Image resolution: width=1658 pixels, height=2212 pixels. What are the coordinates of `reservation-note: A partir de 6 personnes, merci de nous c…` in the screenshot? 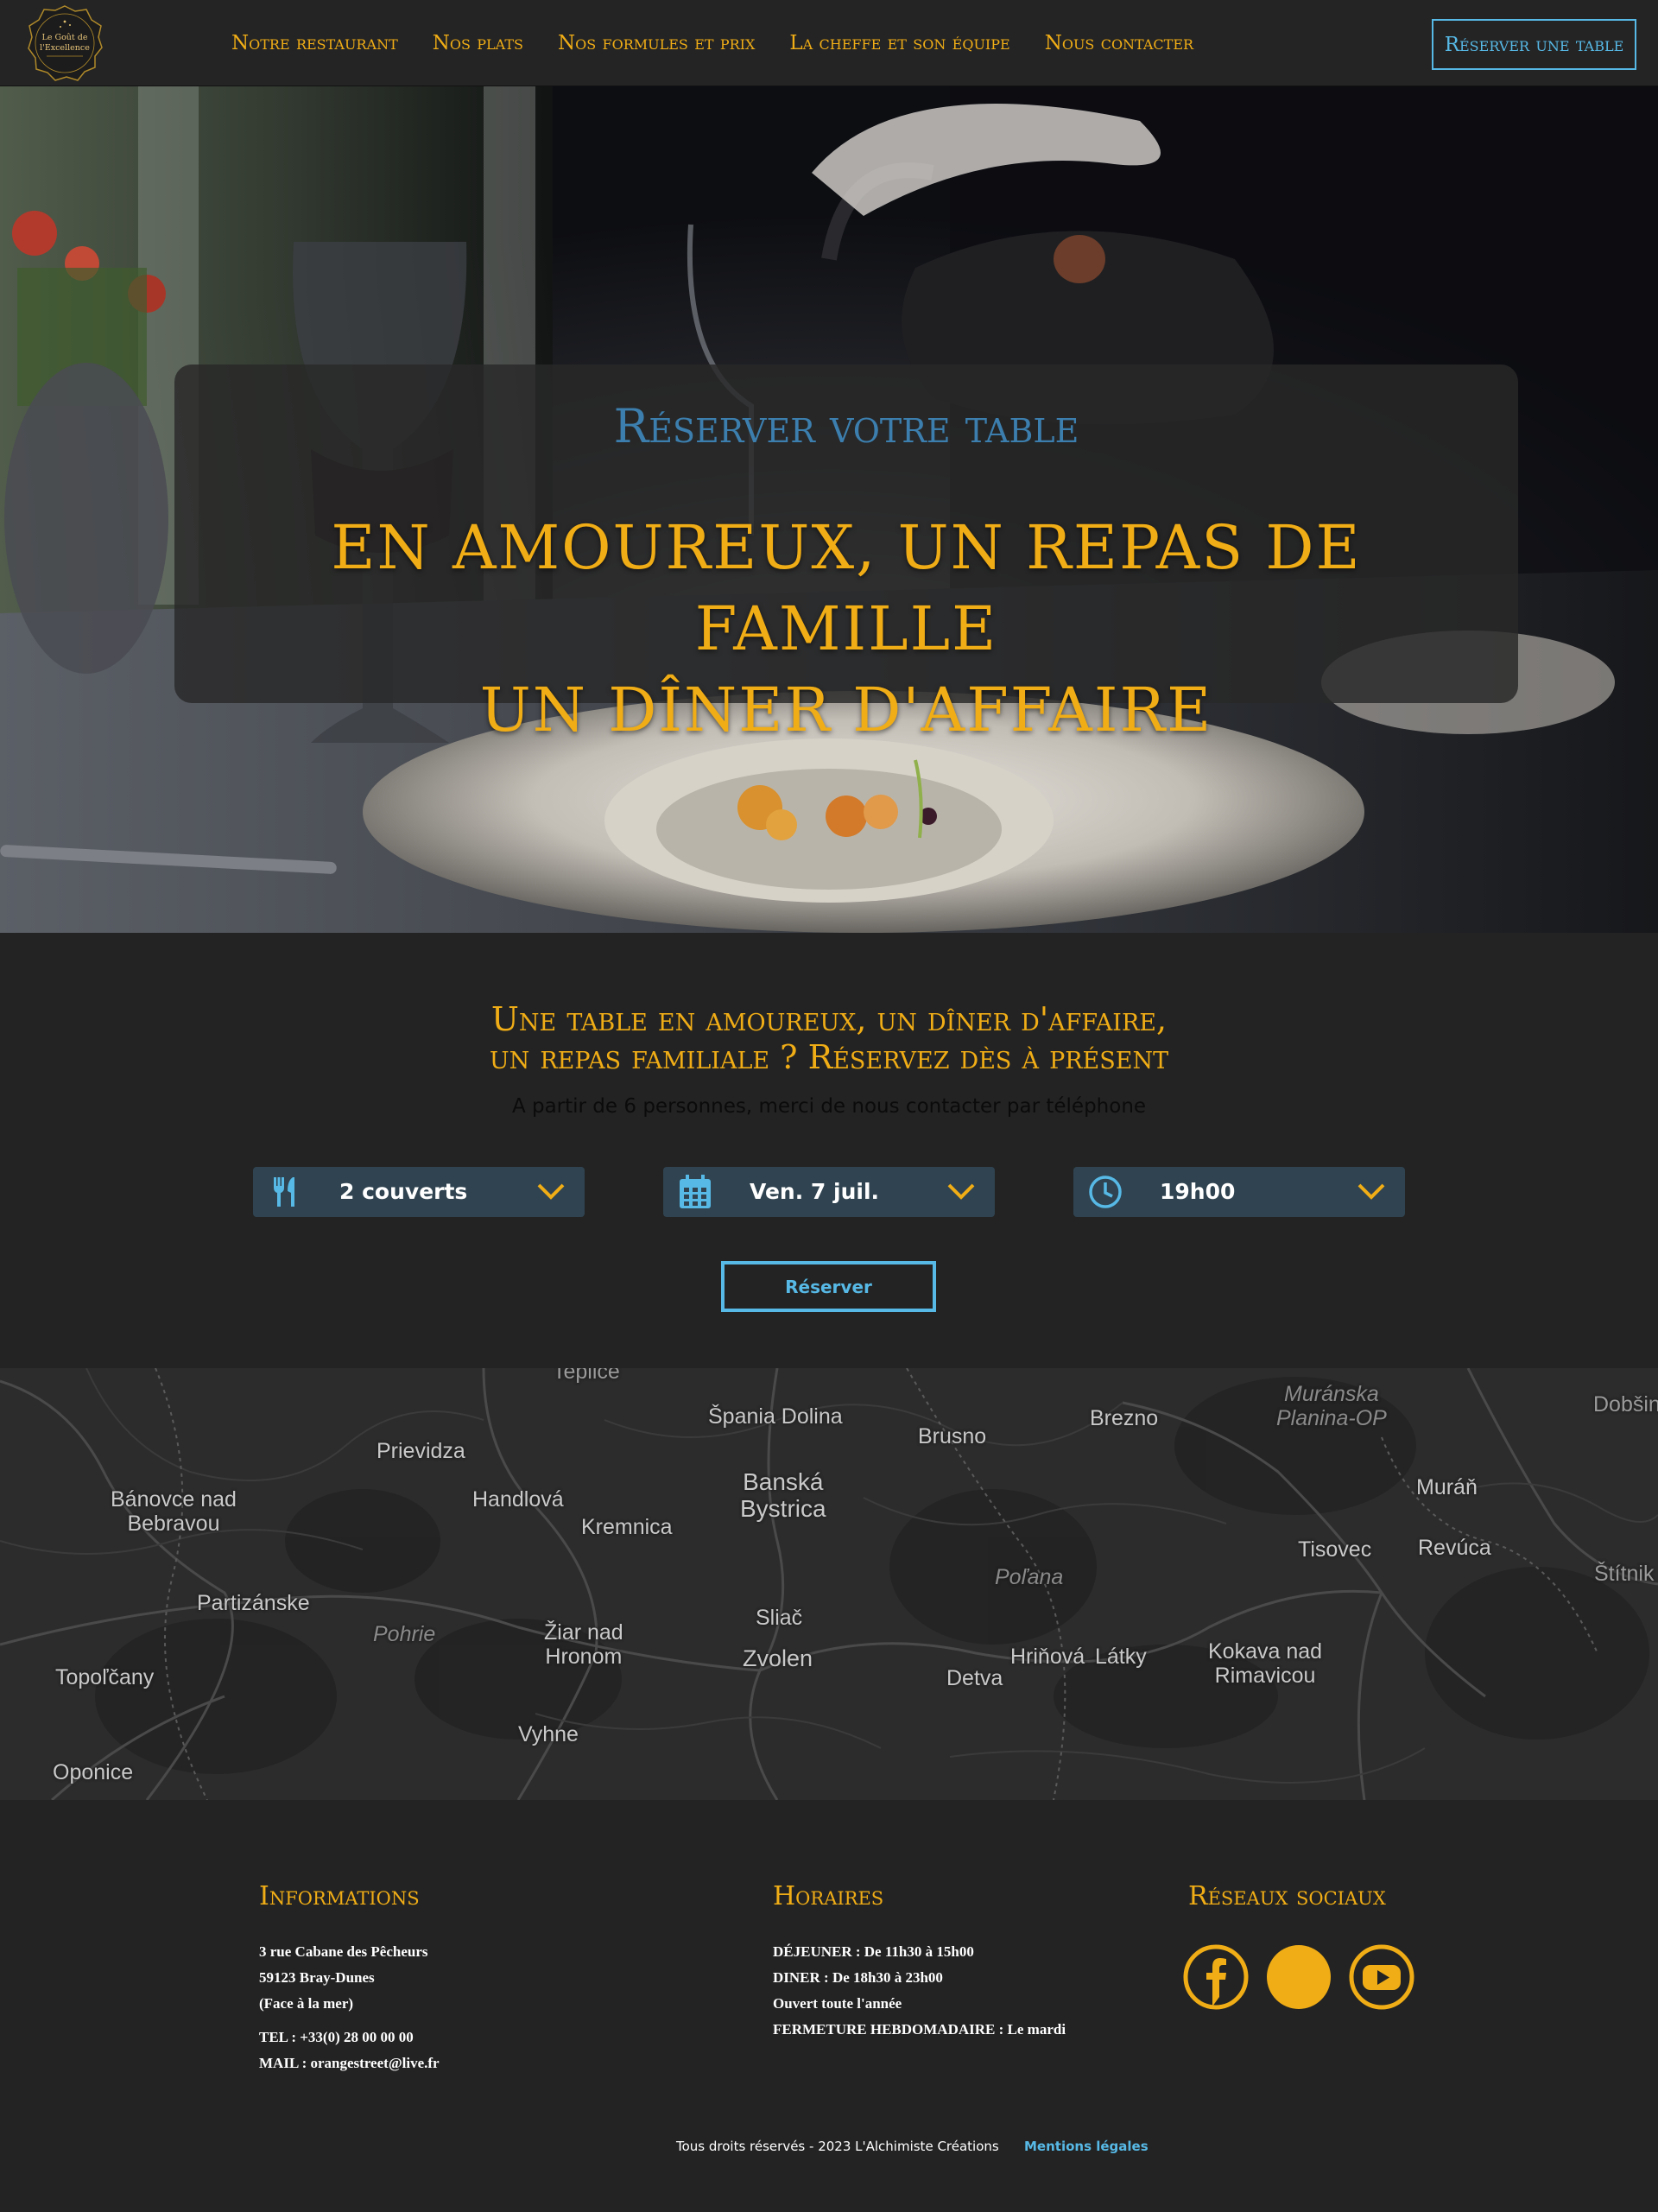 It's located at (829, 1106).